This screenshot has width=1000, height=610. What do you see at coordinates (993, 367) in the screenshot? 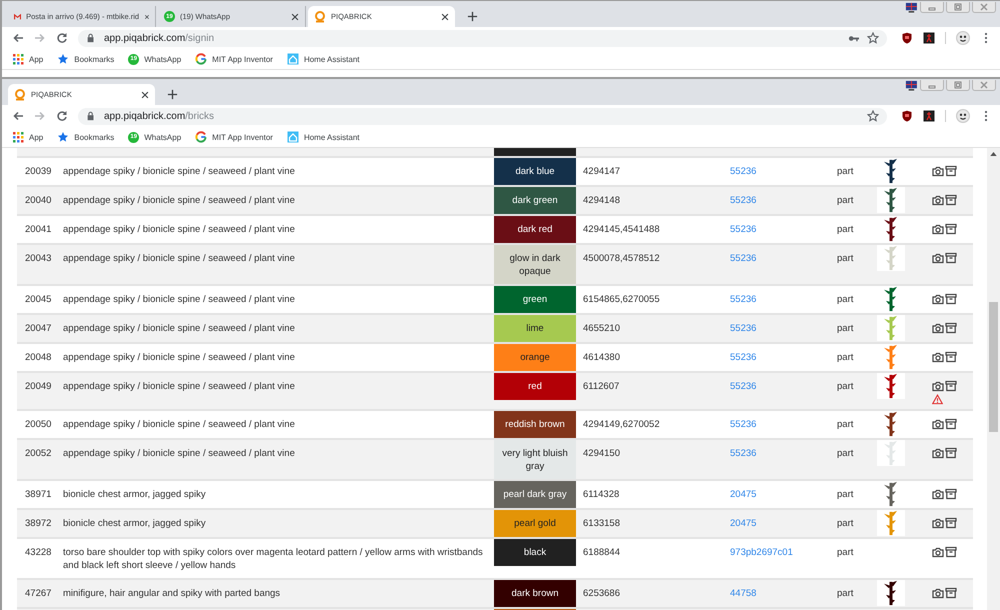
I see `scroll-thumb` at bounding box center [993, 367].